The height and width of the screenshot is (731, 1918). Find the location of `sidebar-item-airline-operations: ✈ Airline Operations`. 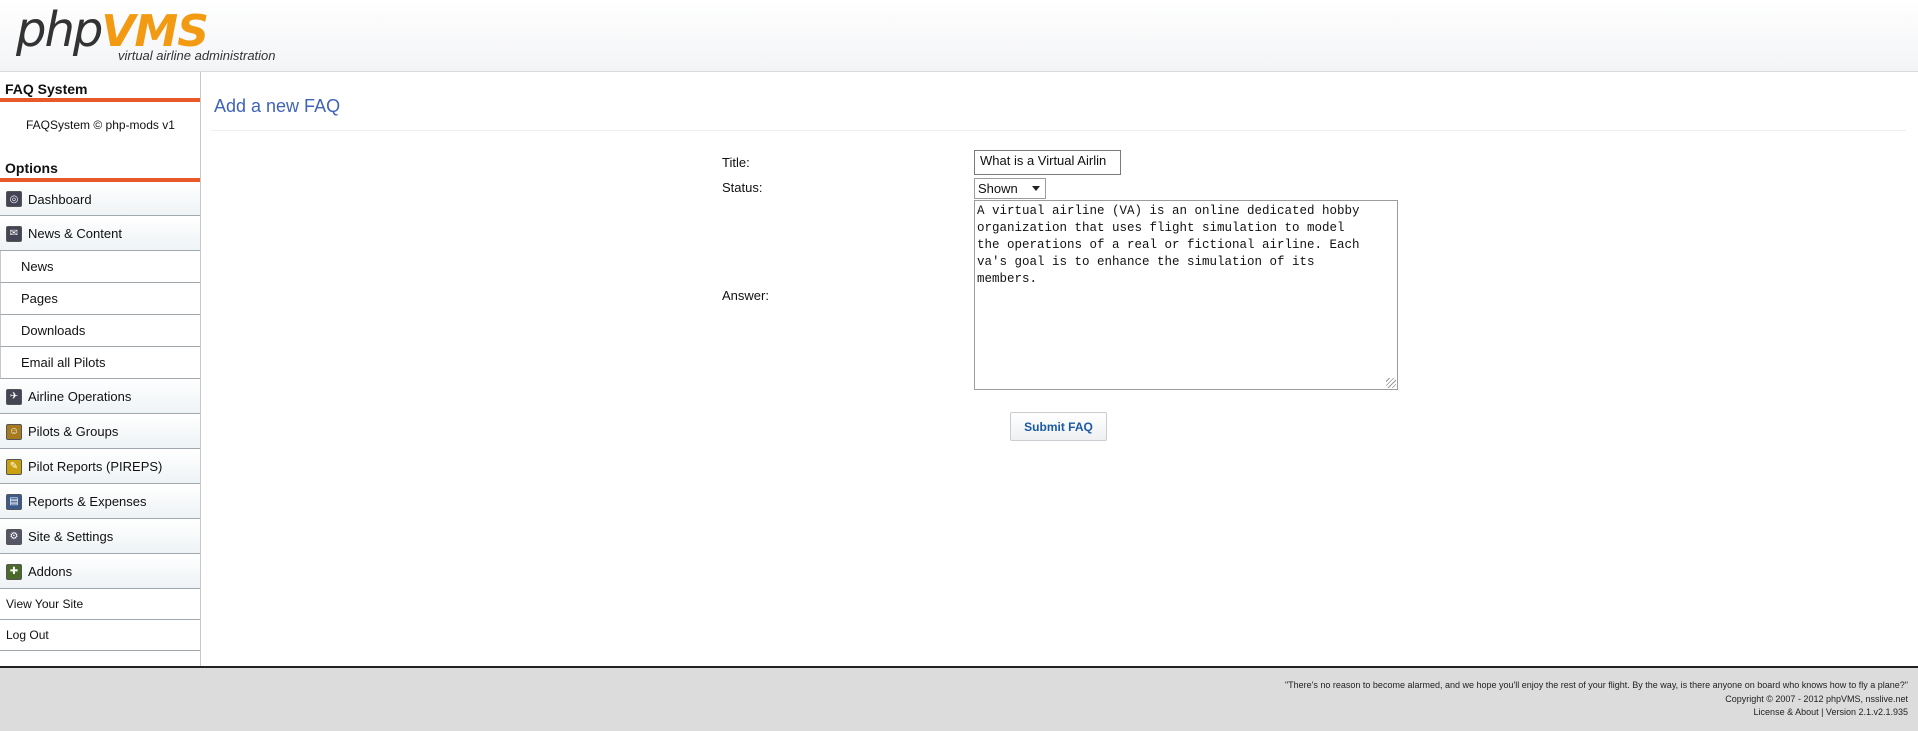

sidebar-item-airline-operations: ✈ Airline Operations is located at coordinates (100, 396).